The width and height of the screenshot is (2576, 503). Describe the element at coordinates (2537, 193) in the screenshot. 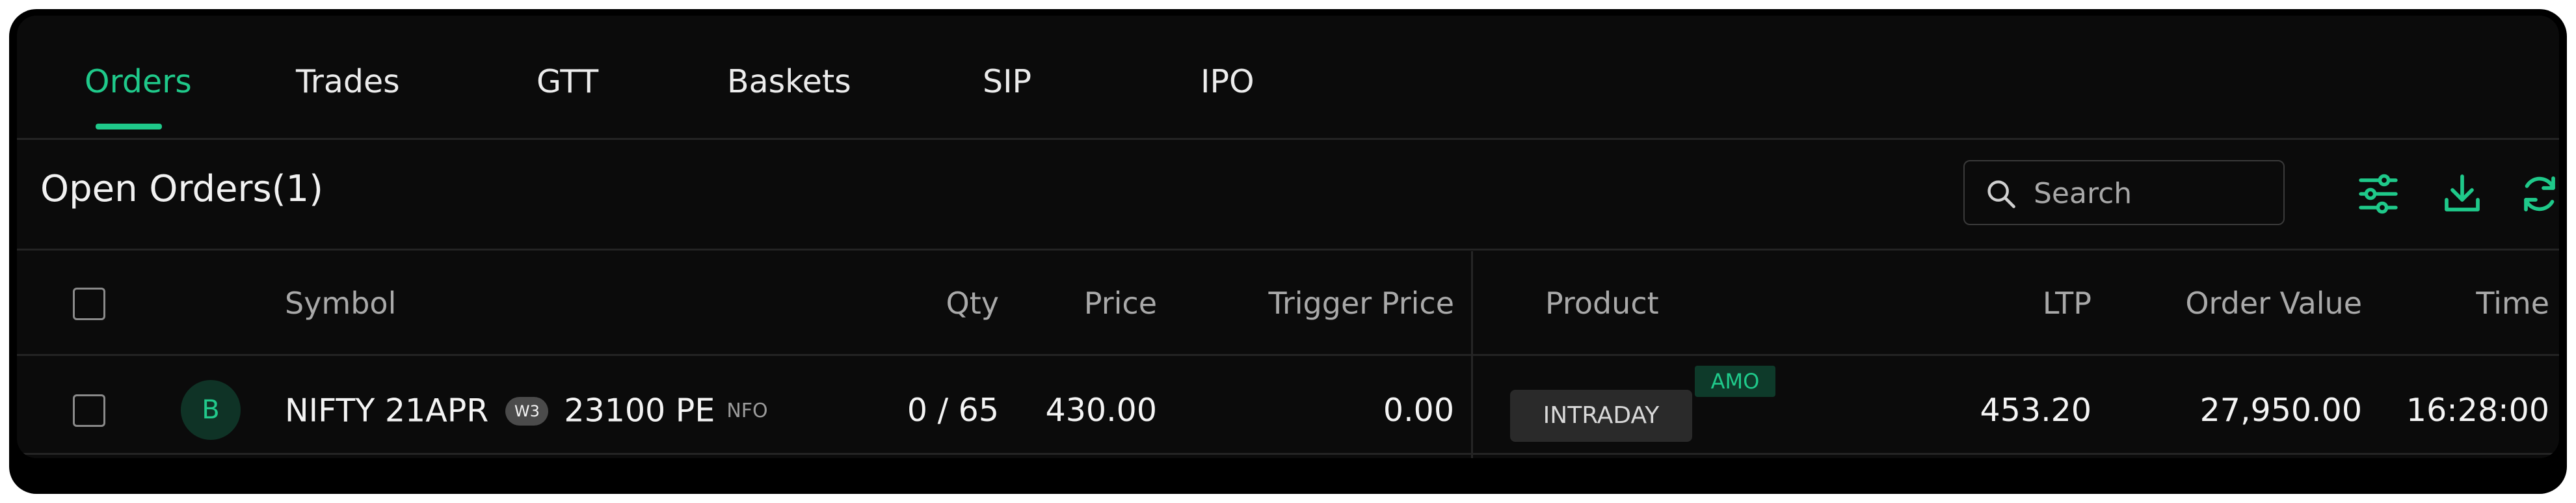

I see `refresh-icon` at that location.